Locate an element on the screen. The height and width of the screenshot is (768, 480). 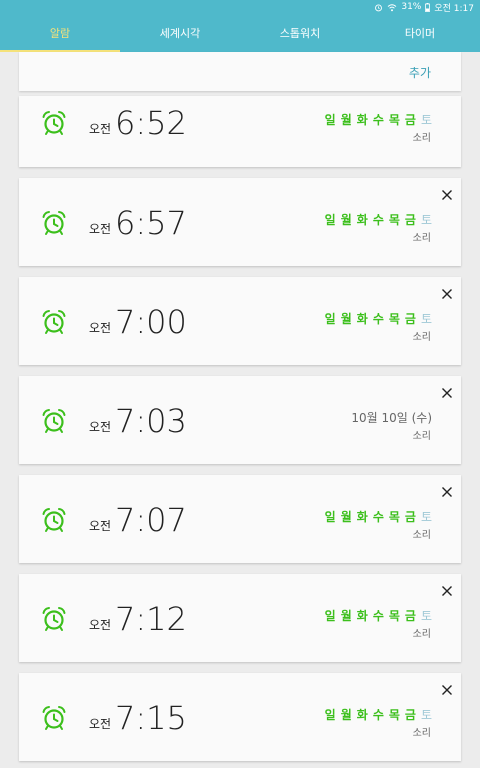
alarm-status-icon is located at coordinates (379, 7).